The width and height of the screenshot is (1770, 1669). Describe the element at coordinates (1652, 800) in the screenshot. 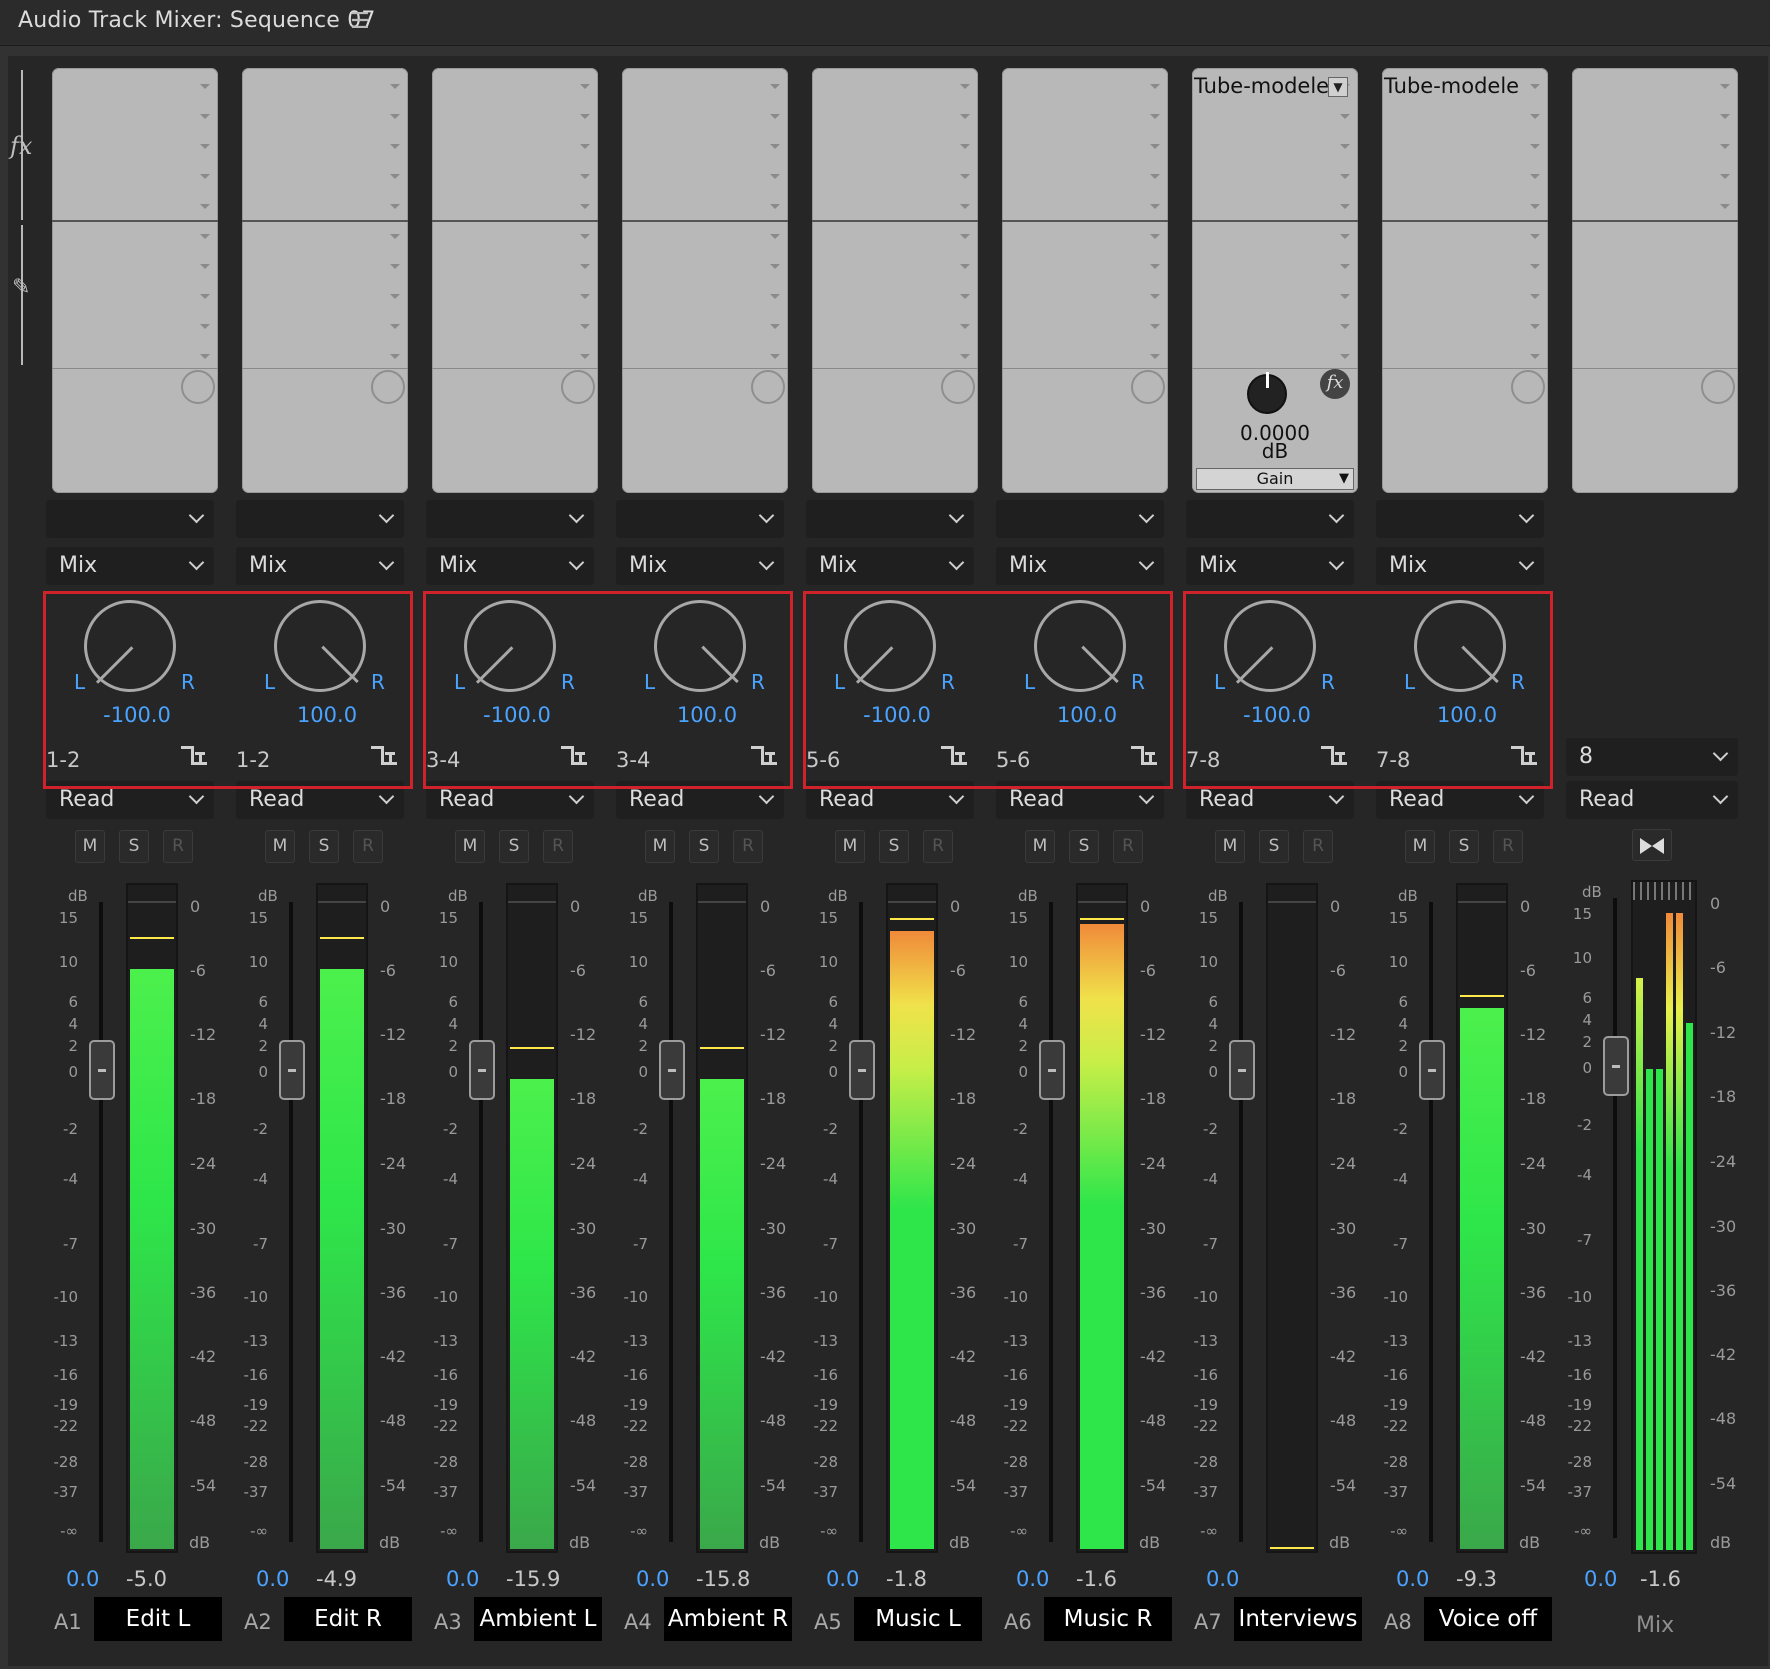

I see `master-automation-select: Read` at that location.